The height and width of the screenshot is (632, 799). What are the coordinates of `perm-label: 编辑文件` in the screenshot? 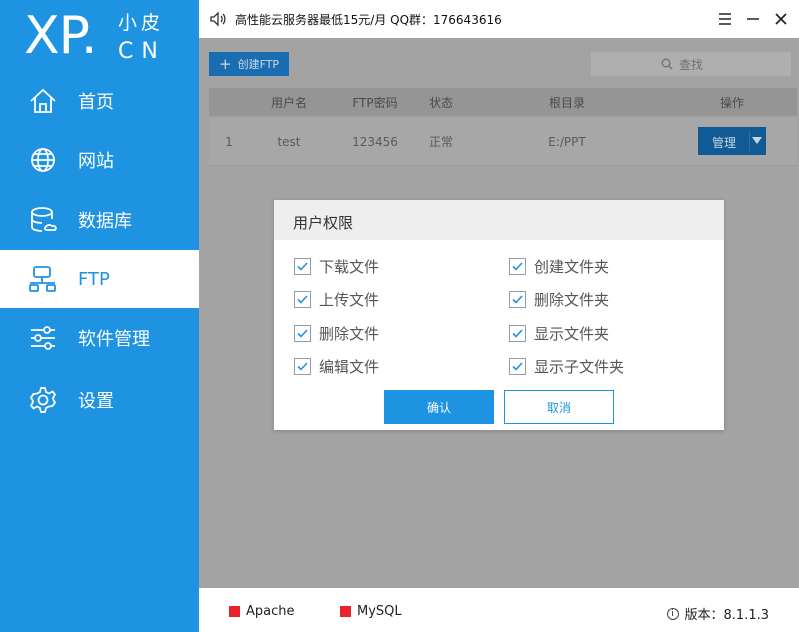 It's located at (349, 367).